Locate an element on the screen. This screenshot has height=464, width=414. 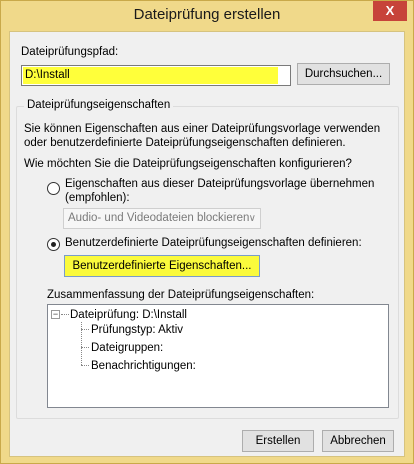
path-field: D:\Install is located at coordinates (156, 75).